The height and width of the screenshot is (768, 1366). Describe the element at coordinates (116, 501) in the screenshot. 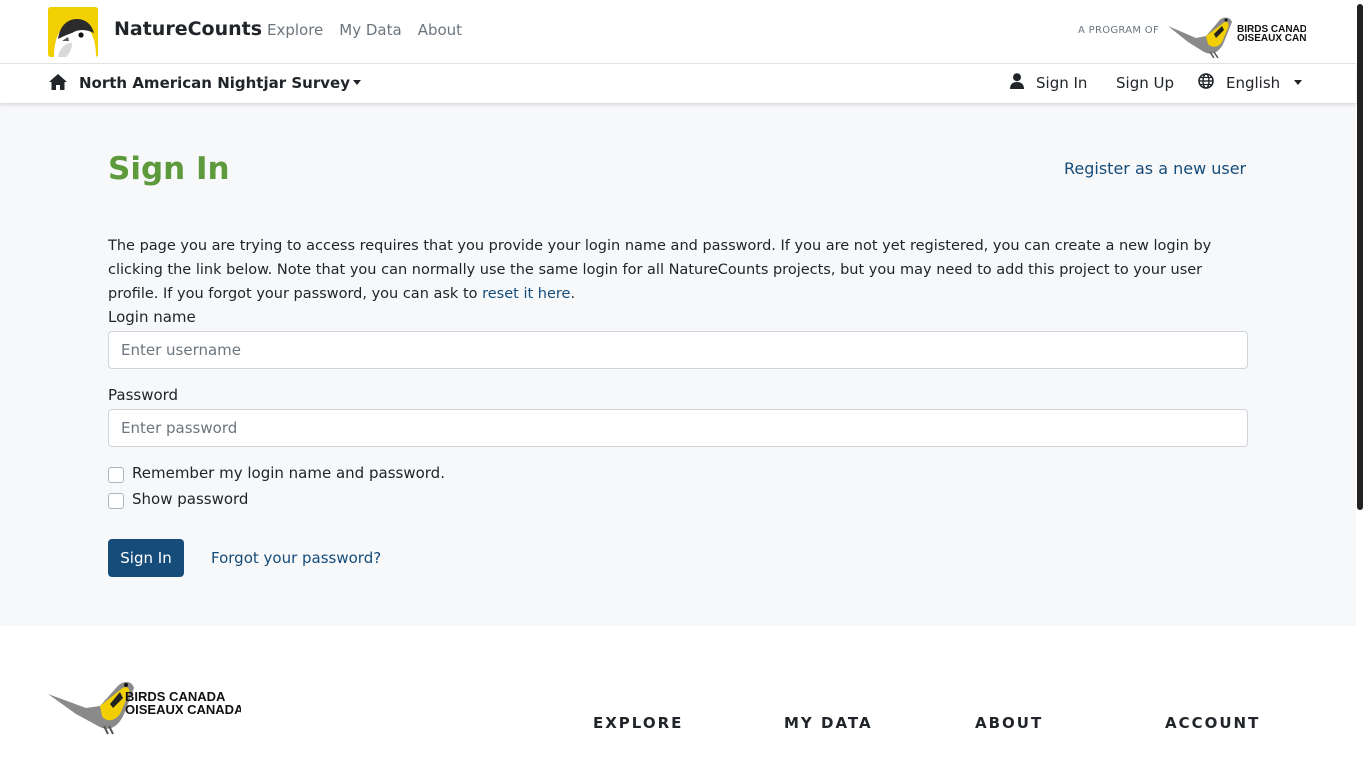

I see `show-password-checkbox` at that location.